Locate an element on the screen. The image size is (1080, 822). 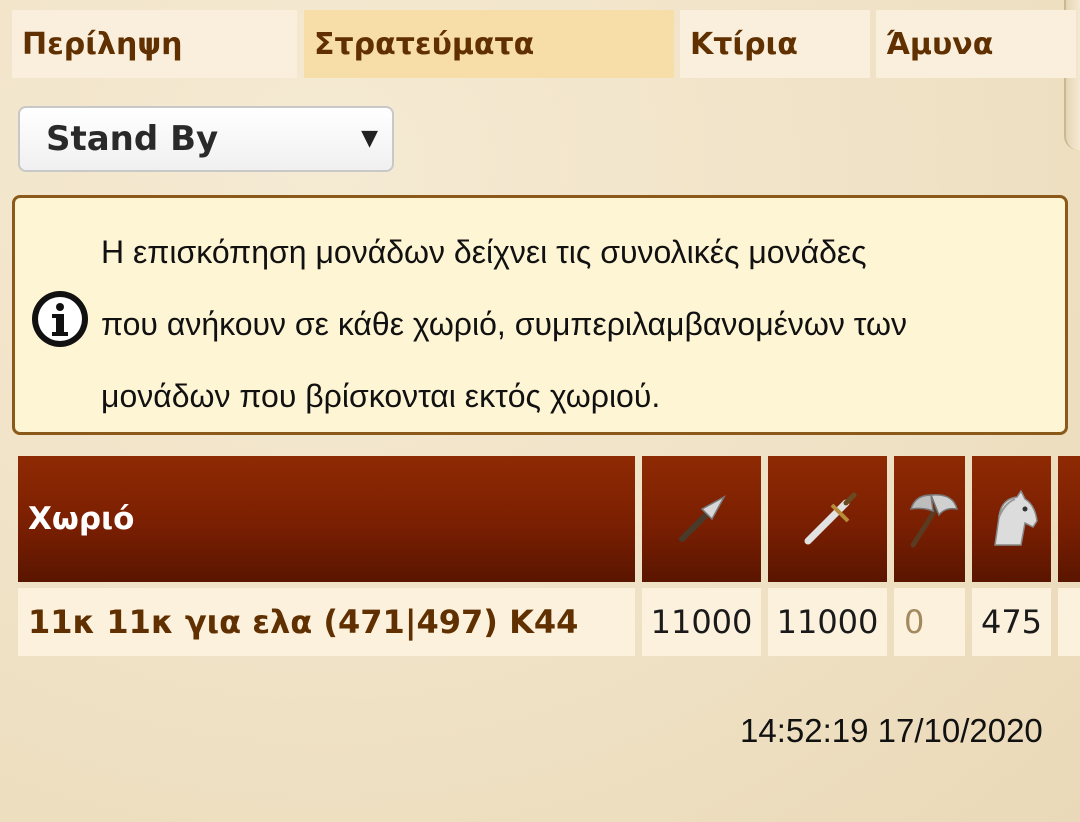
column-header-village-label: Χωριό is located at coordinates (81, 519).